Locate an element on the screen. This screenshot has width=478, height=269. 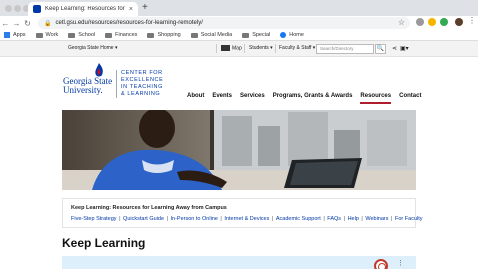
link-in-person-to-online: In-Person to Online is located at coordinates (194, 219).